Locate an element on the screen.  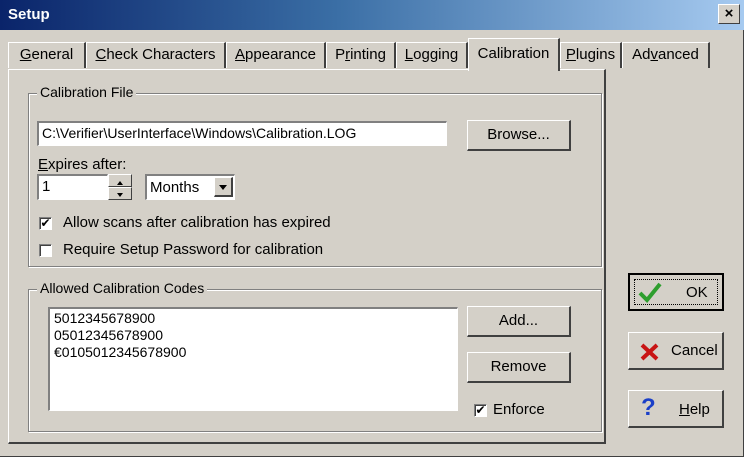
x-icon is located at coordinates (649, 352).